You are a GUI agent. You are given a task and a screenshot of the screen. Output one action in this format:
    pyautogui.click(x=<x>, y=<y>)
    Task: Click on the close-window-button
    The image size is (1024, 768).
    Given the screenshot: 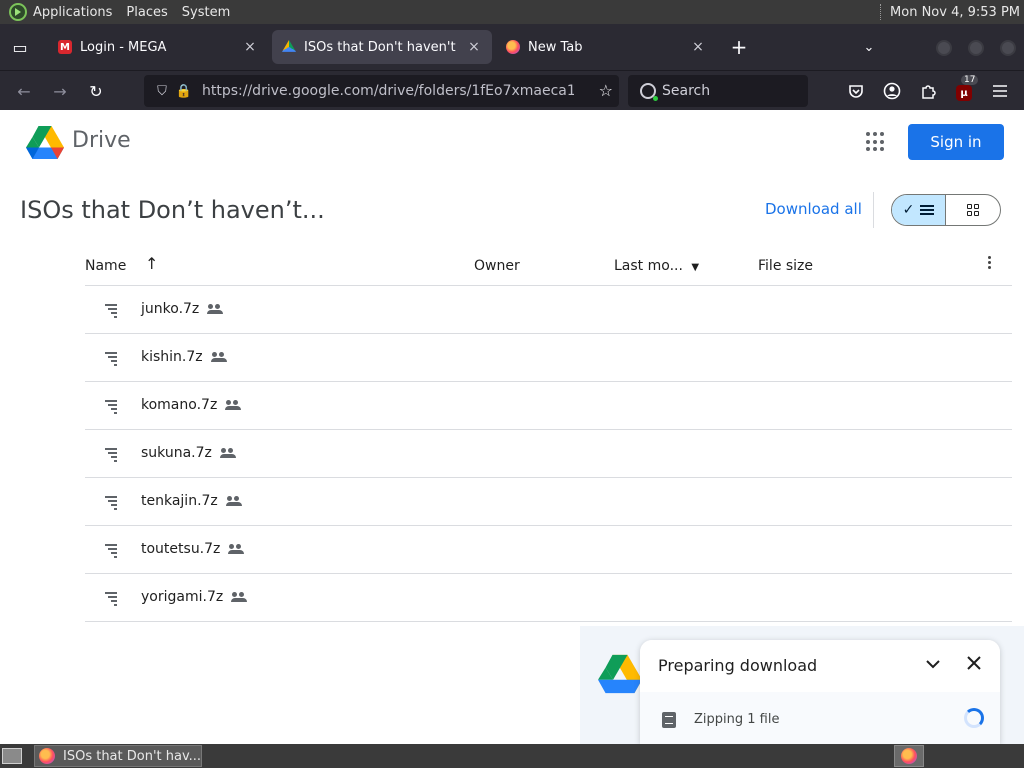 What is the action you would take?
    pyautogui.click(x=1008, y=48)
    